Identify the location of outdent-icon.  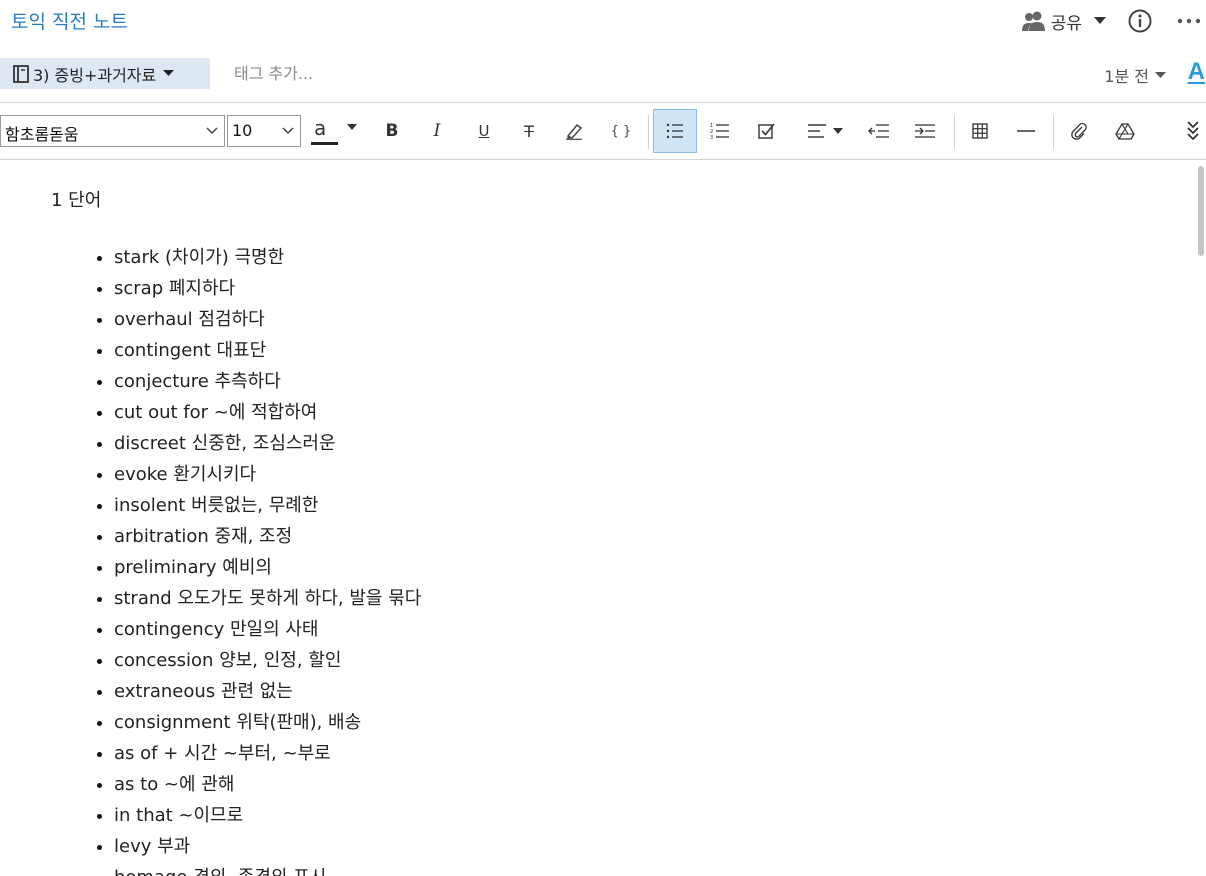
(878, 131).